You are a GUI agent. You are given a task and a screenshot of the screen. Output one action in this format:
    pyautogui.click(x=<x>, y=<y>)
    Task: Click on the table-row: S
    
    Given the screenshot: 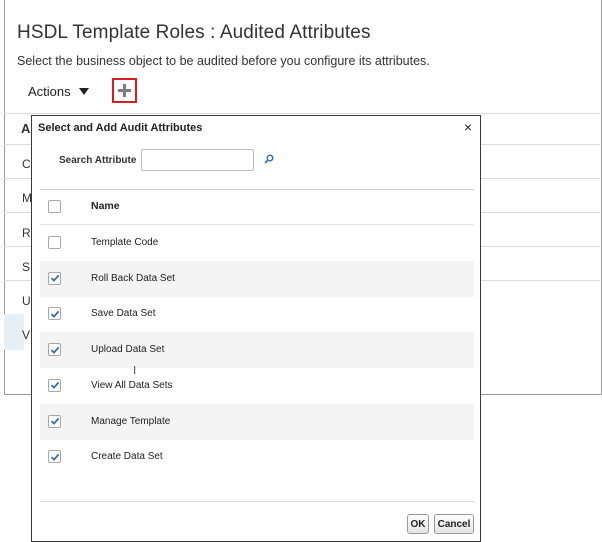 What is the action you would take?
    pyautogui.click(x=26, y=267)
    